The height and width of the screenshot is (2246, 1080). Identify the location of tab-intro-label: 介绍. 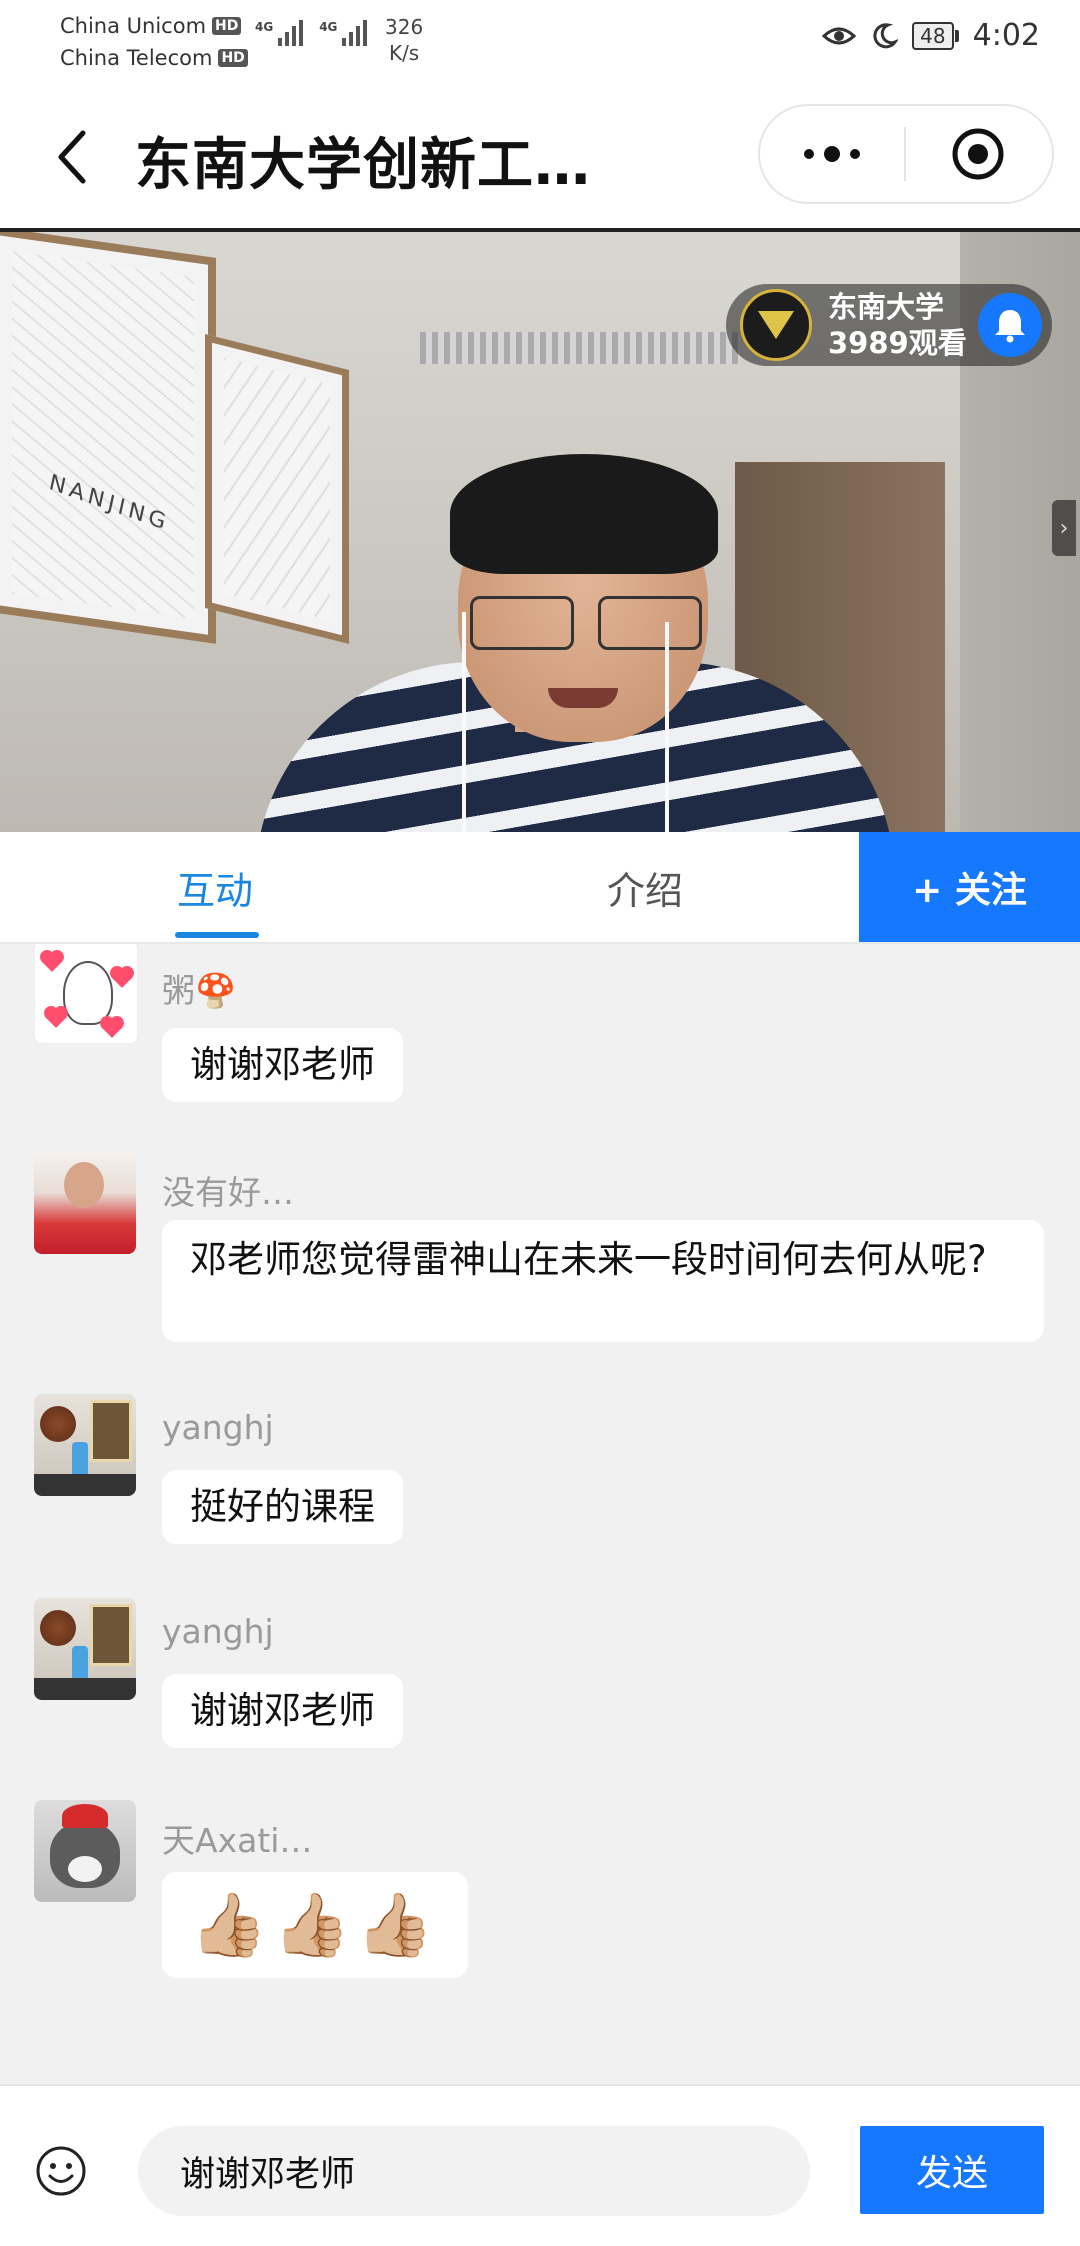
(644, 890).